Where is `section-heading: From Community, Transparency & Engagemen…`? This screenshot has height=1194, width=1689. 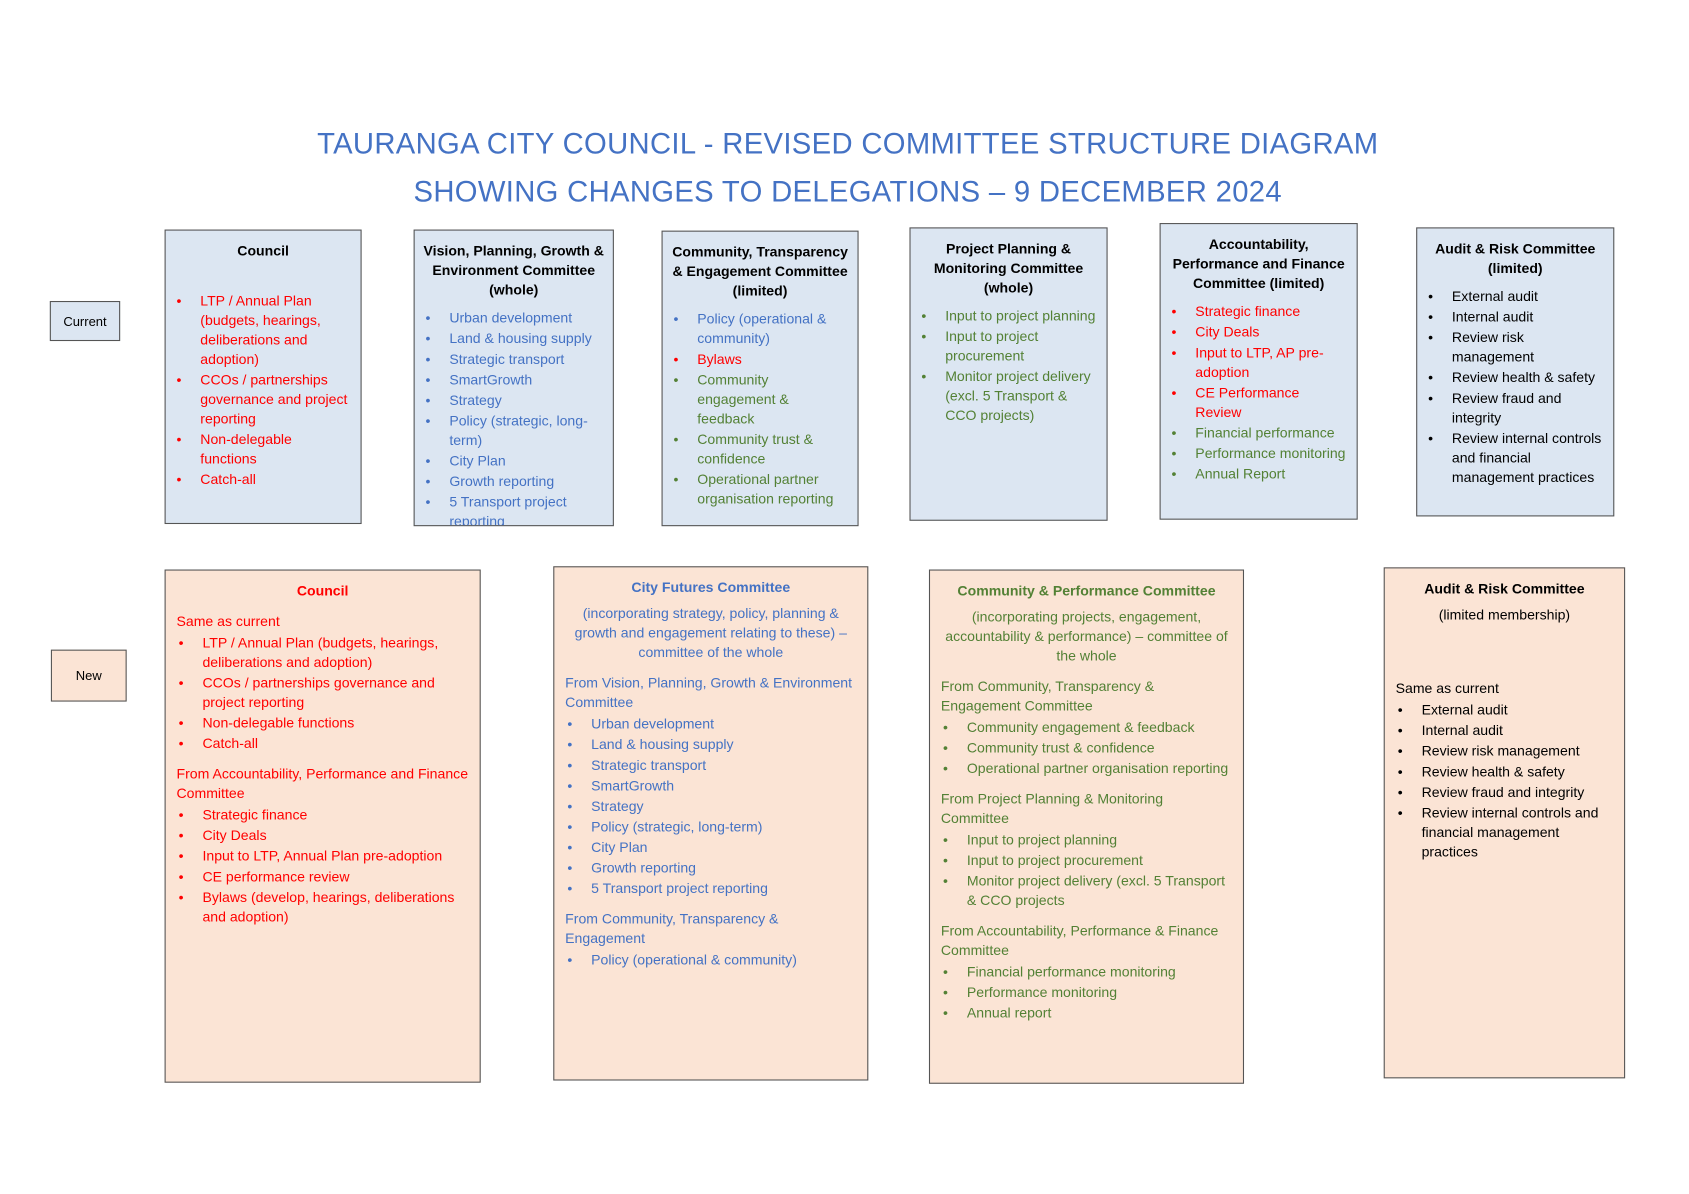 section-heading: From Community, Transparency & Engagemen… is located at coordinates (1047, 695).